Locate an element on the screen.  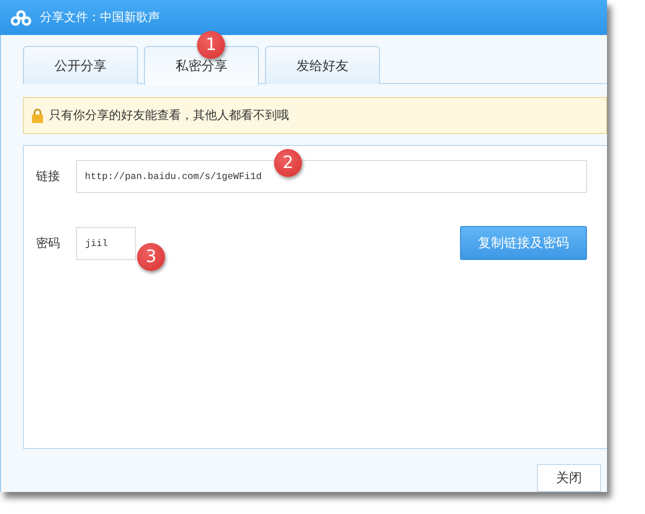
close-button: 关闭 is located at coordinates (569, 478).